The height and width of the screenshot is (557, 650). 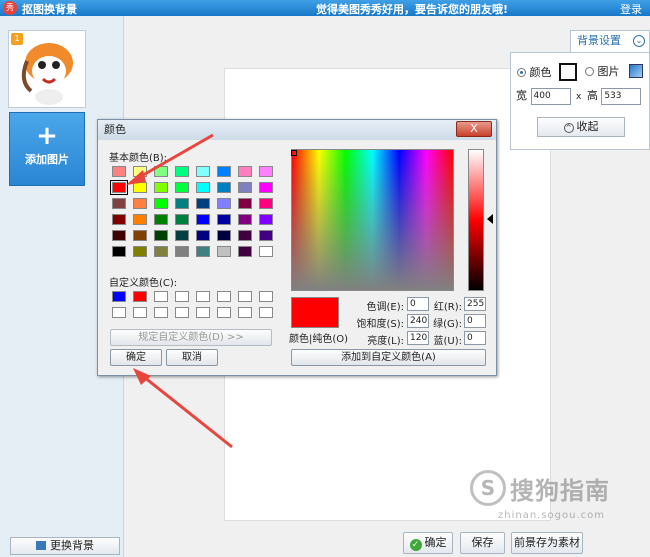 I want to click on plus-icon: +, so click(x=47, y=136).